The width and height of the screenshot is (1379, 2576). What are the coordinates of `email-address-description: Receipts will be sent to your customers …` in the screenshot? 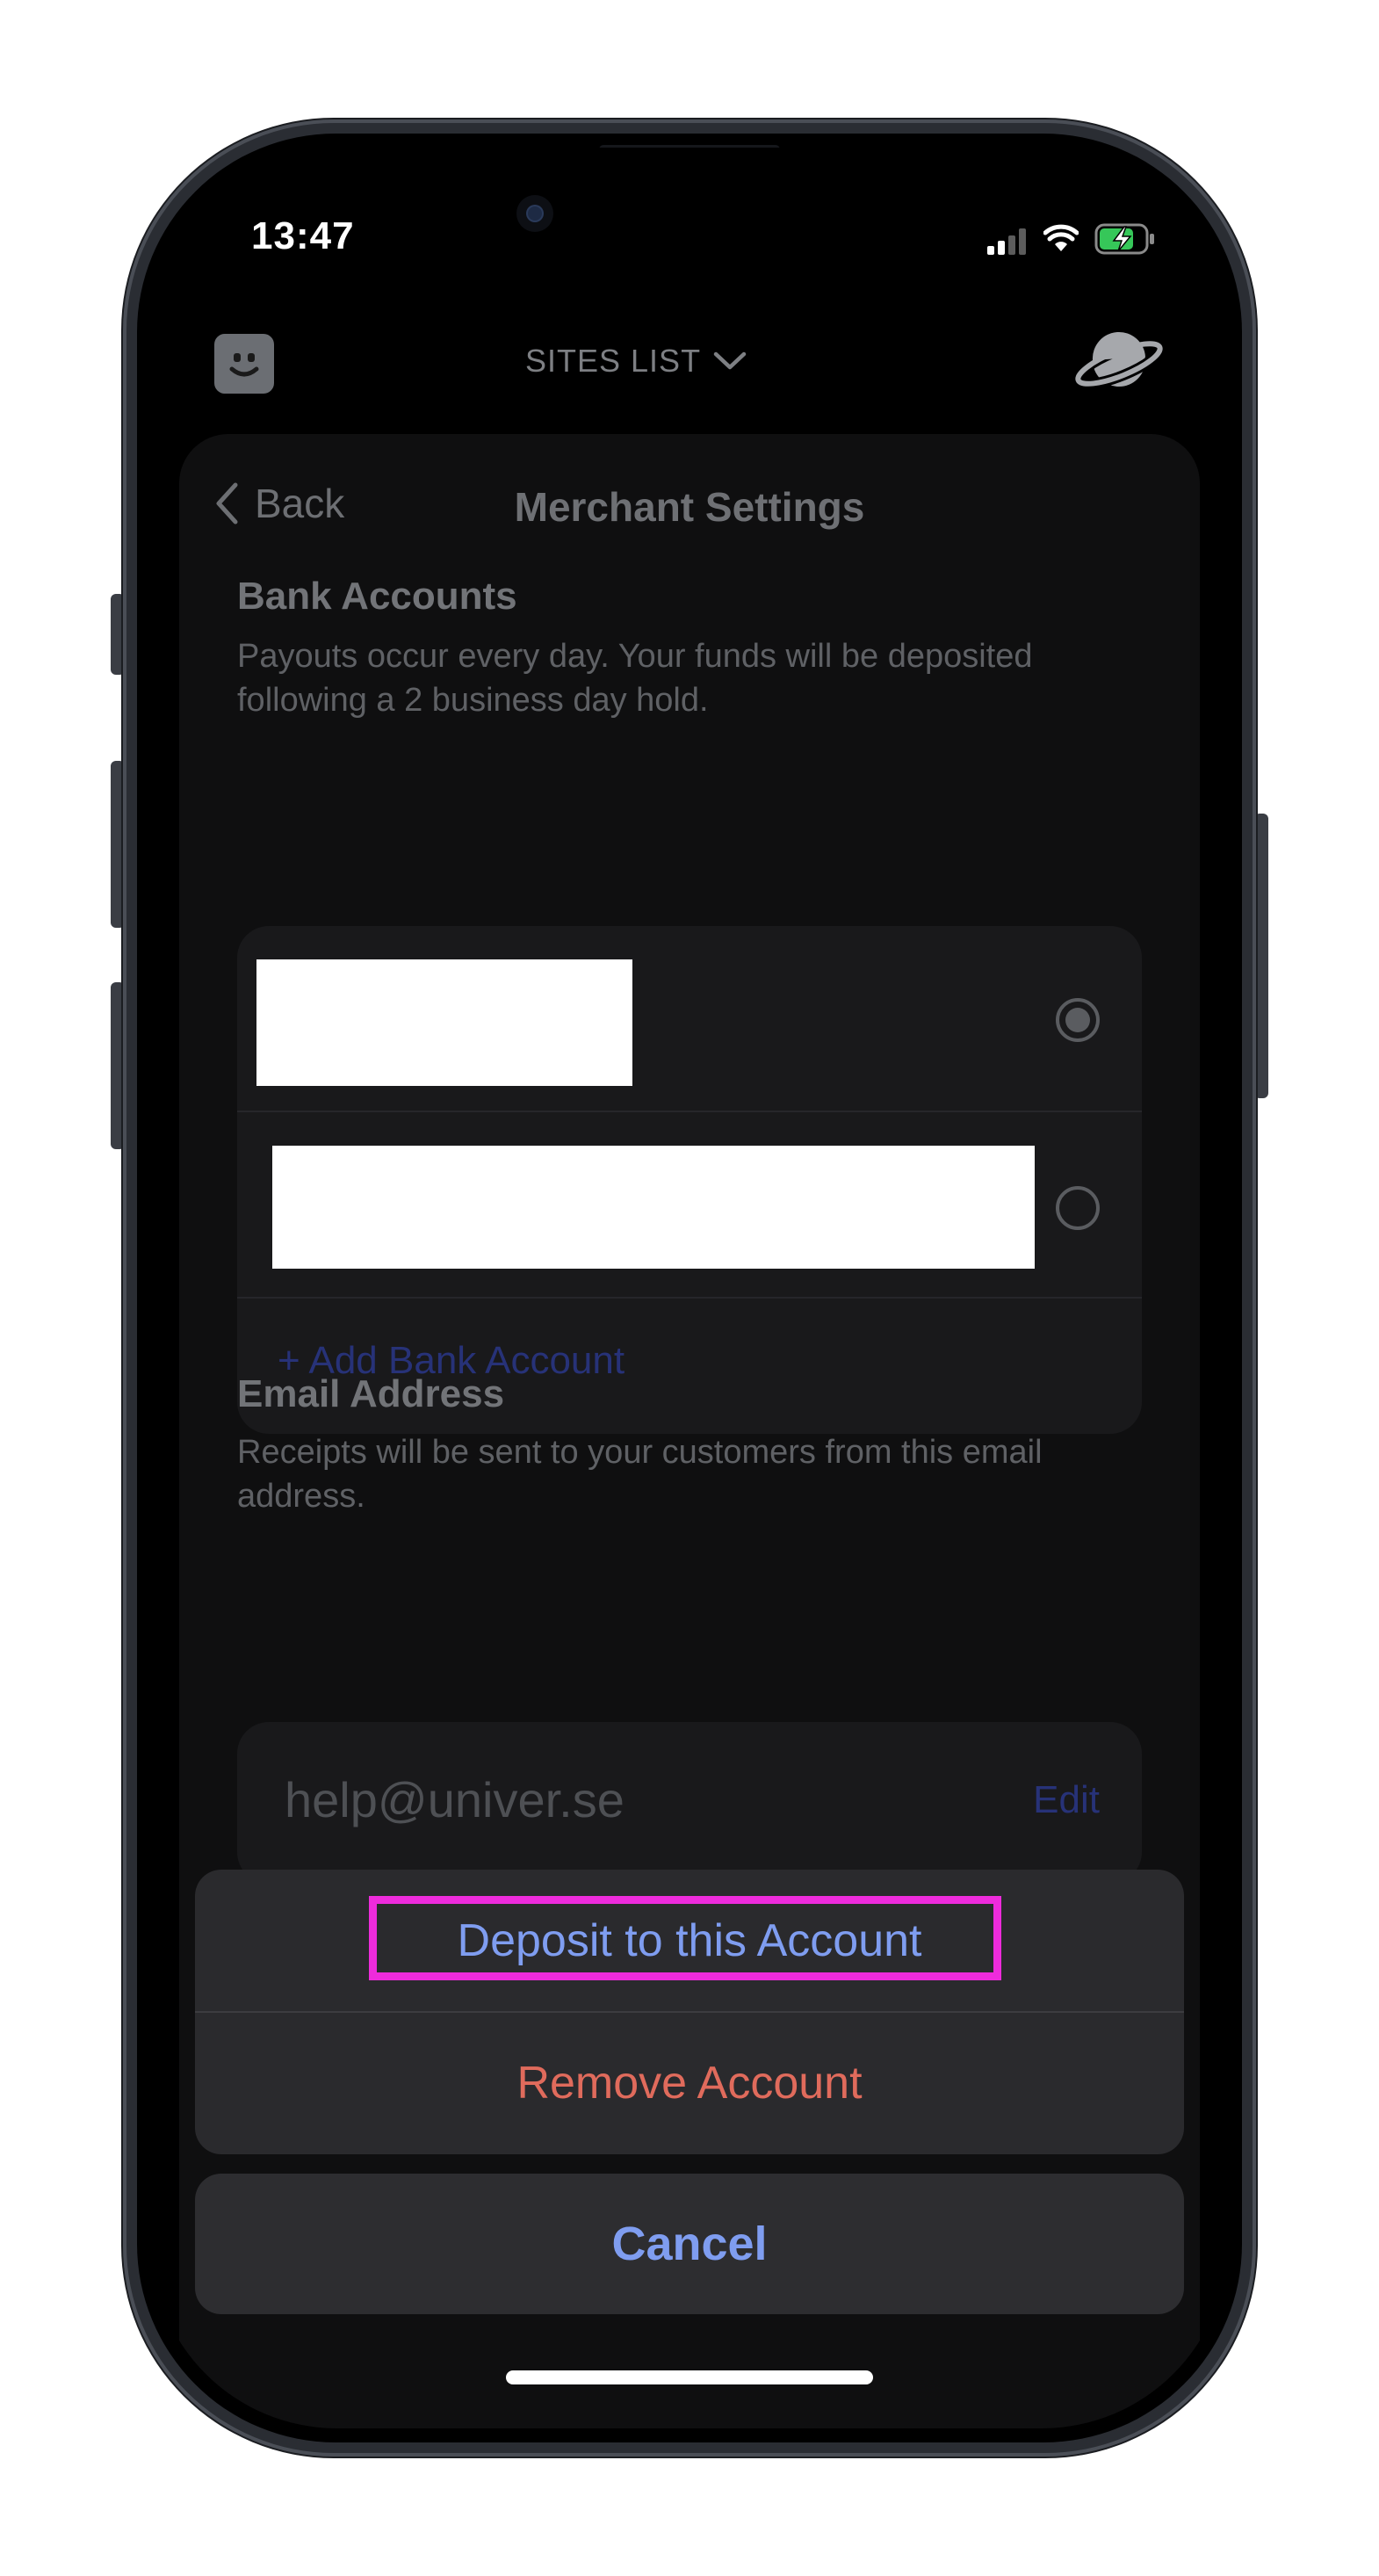 It's located at (640, 1474).